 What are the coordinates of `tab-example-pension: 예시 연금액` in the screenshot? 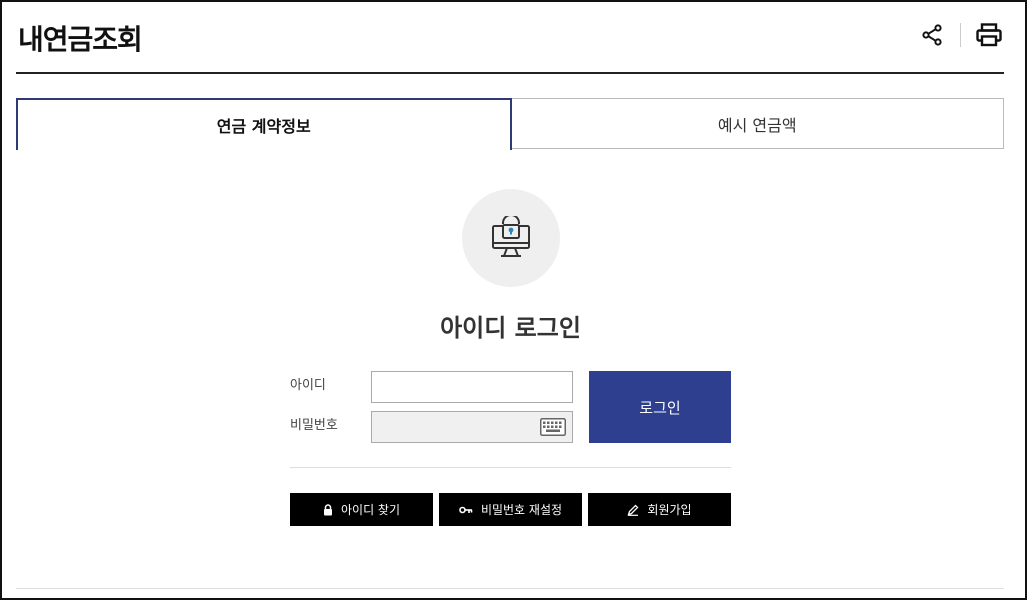 It's located at (757, 123).